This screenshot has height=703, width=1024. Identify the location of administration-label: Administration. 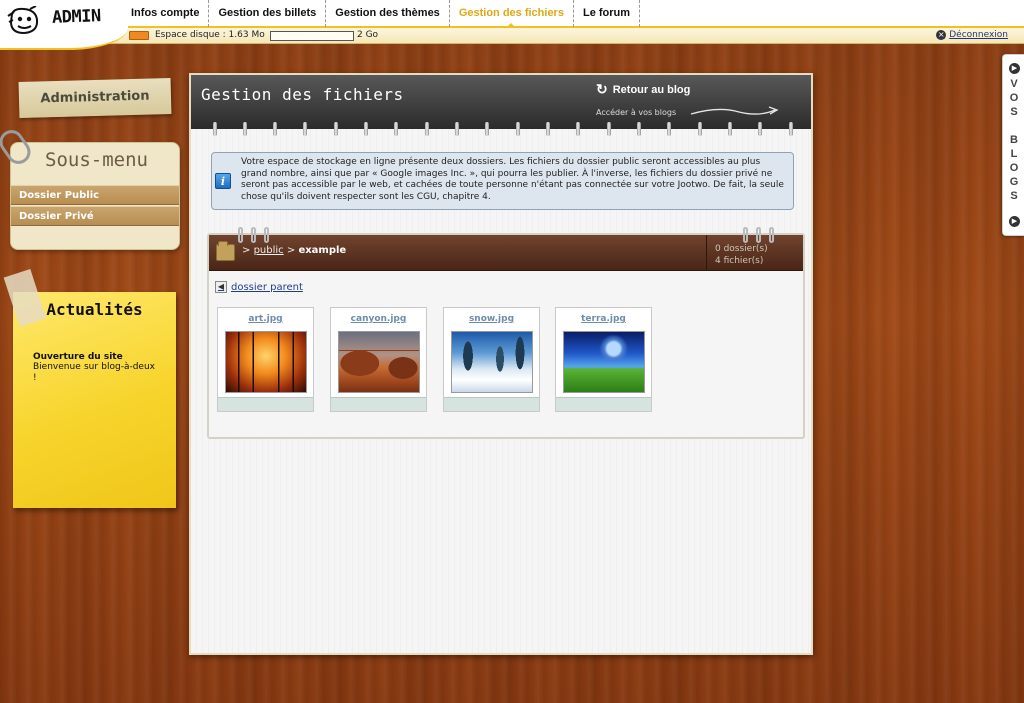
(95, 98).